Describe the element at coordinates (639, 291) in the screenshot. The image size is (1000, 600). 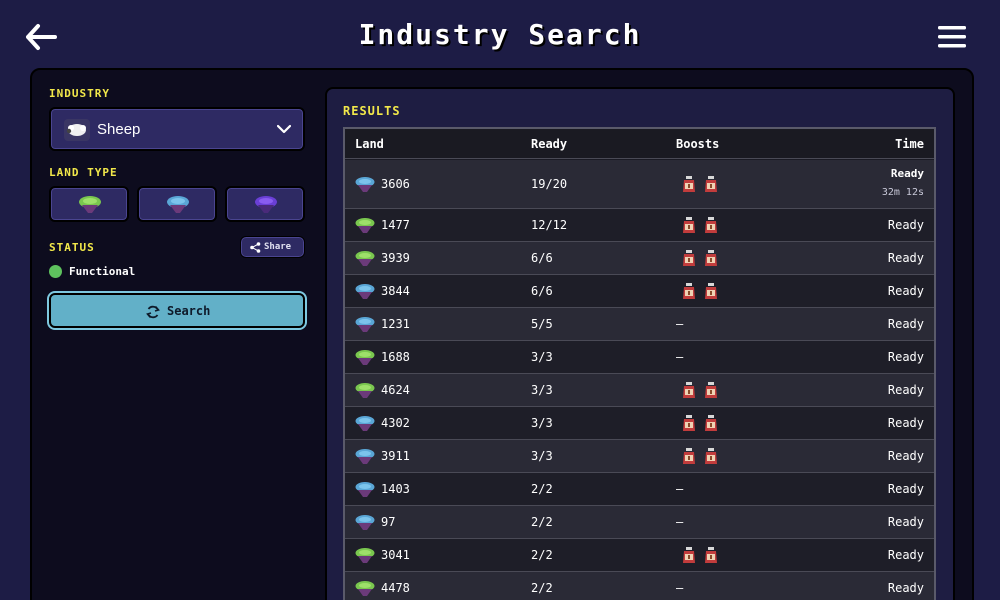
I see `table-row: 3844 6/6 Ready` at that location.